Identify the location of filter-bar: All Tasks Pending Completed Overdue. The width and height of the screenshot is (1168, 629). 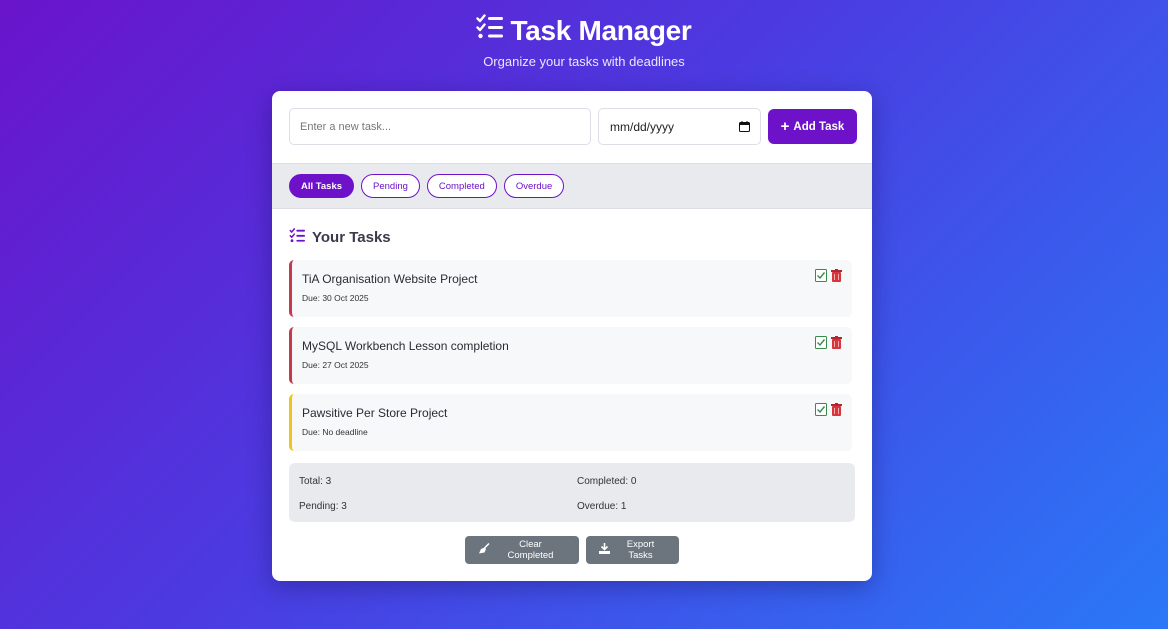
(572, 186).